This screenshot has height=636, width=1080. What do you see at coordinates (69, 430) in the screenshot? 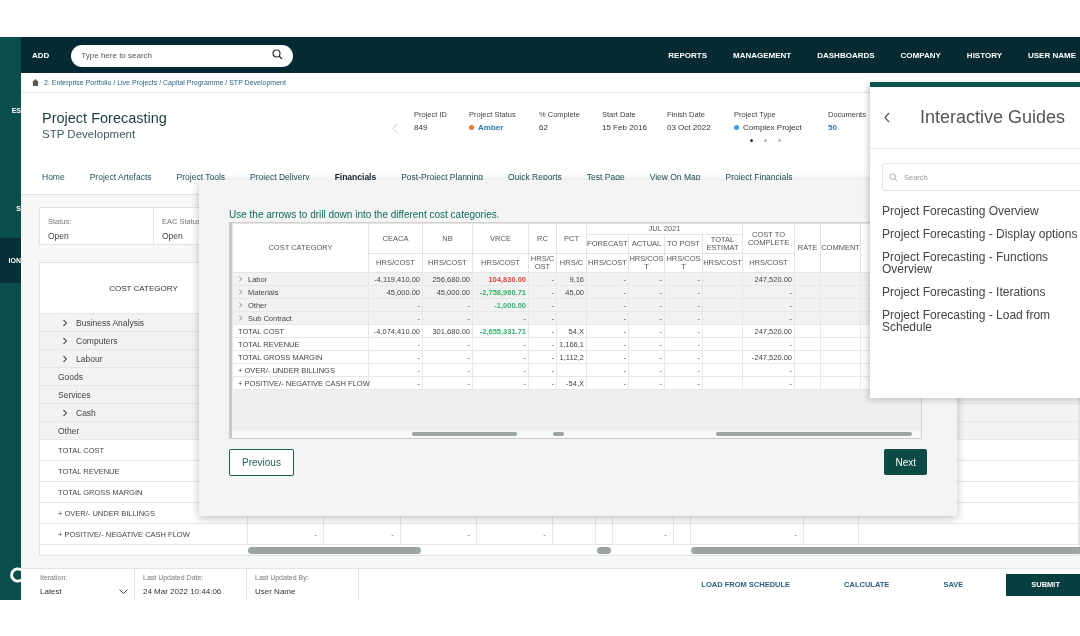
I see `row-label: Other` at bounding box center [69, 430].